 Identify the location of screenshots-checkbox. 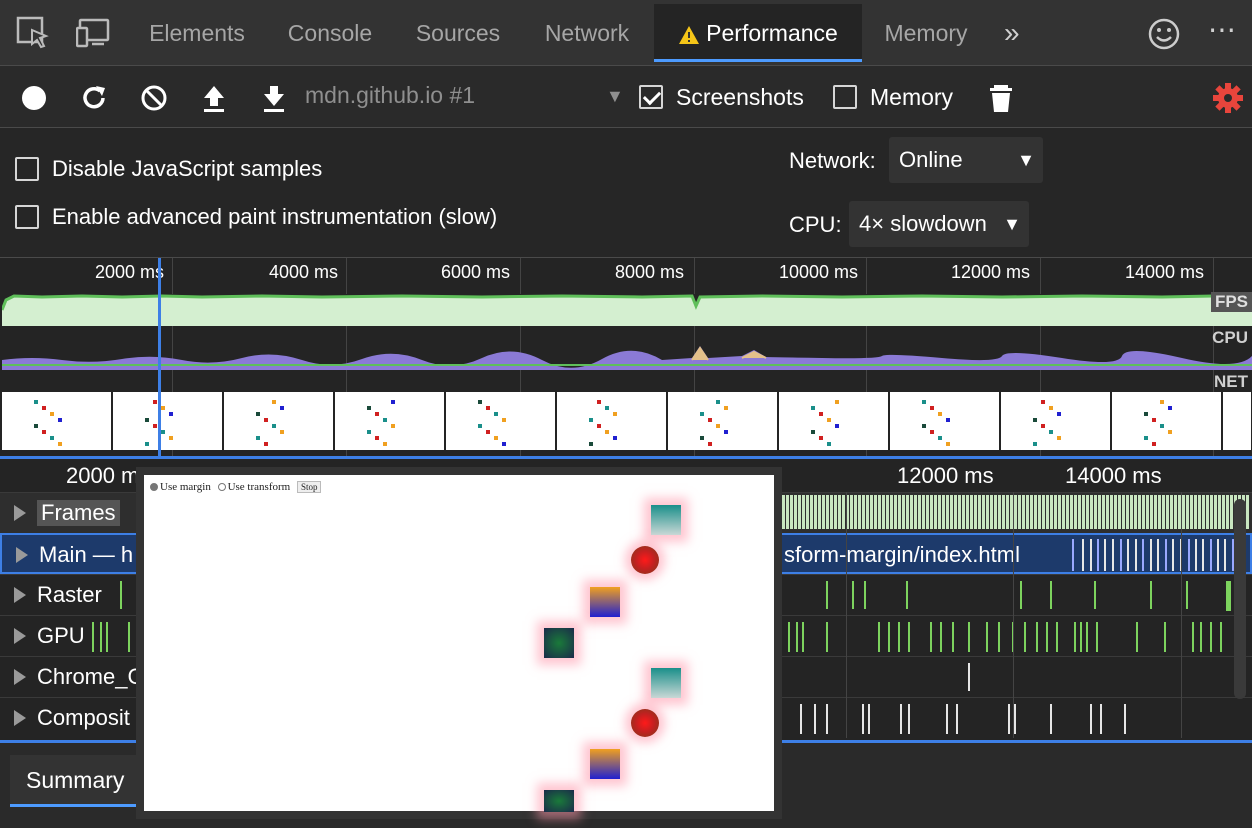
(651, 97).